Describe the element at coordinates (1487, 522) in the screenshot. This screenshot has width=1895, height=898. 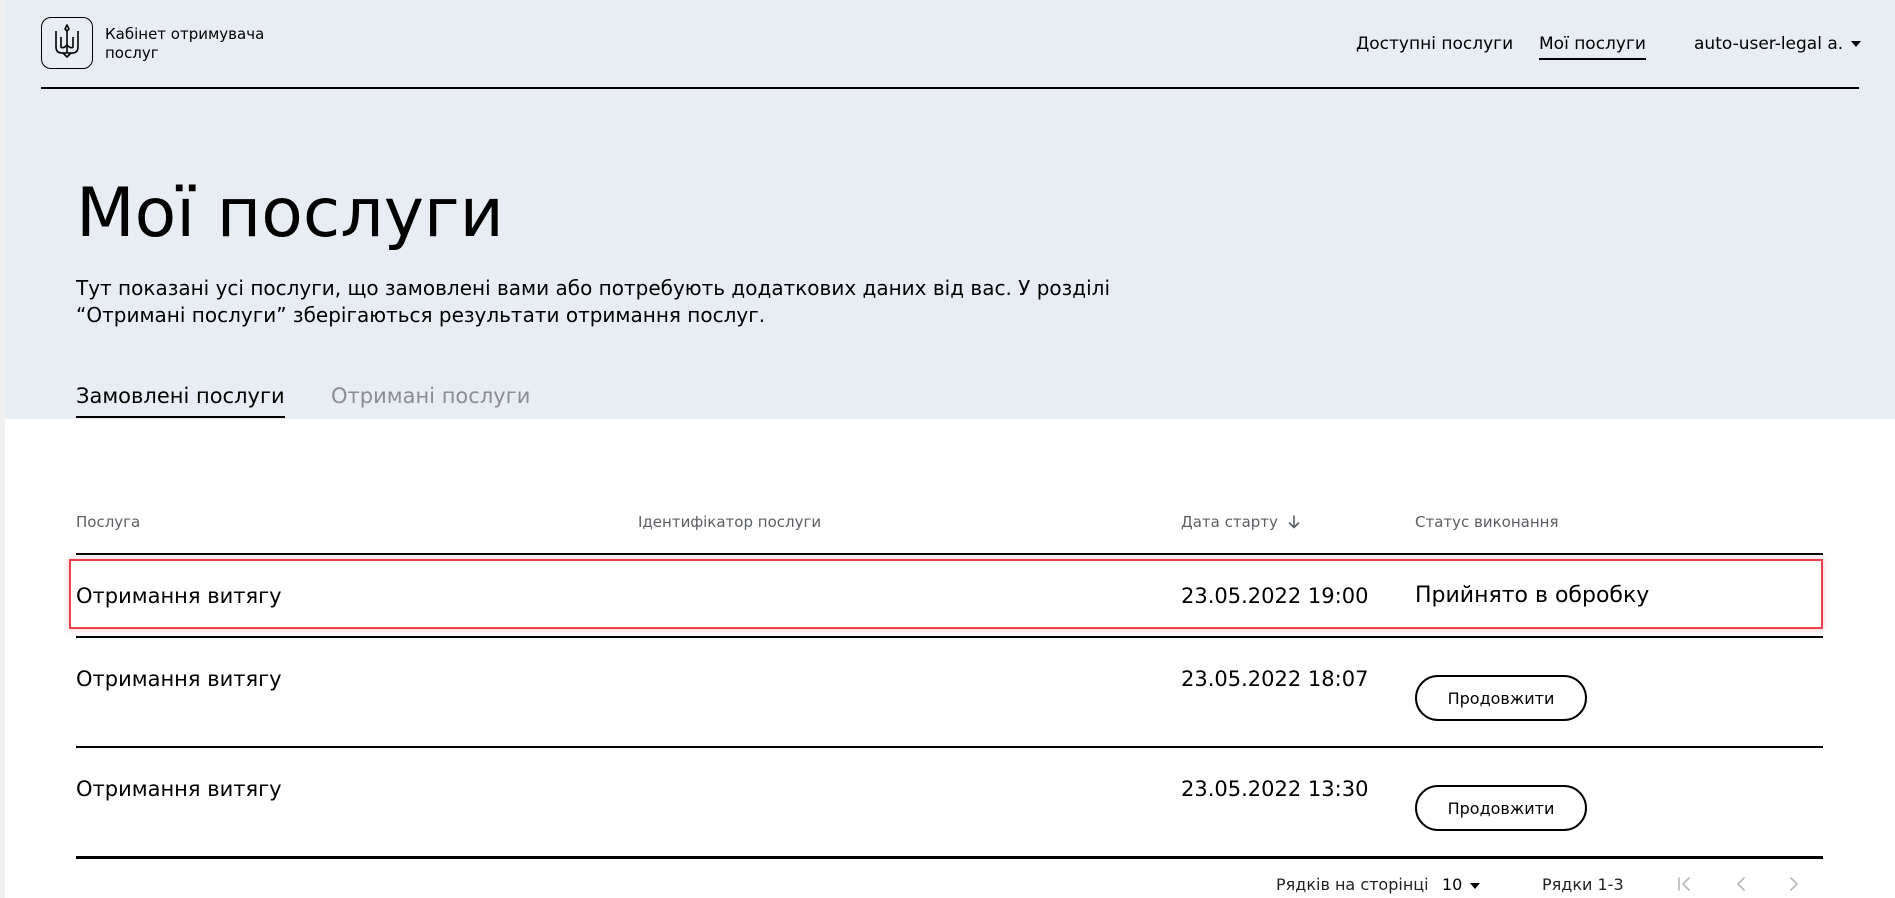
I see `column-header-status: Статус виконання` at that location.